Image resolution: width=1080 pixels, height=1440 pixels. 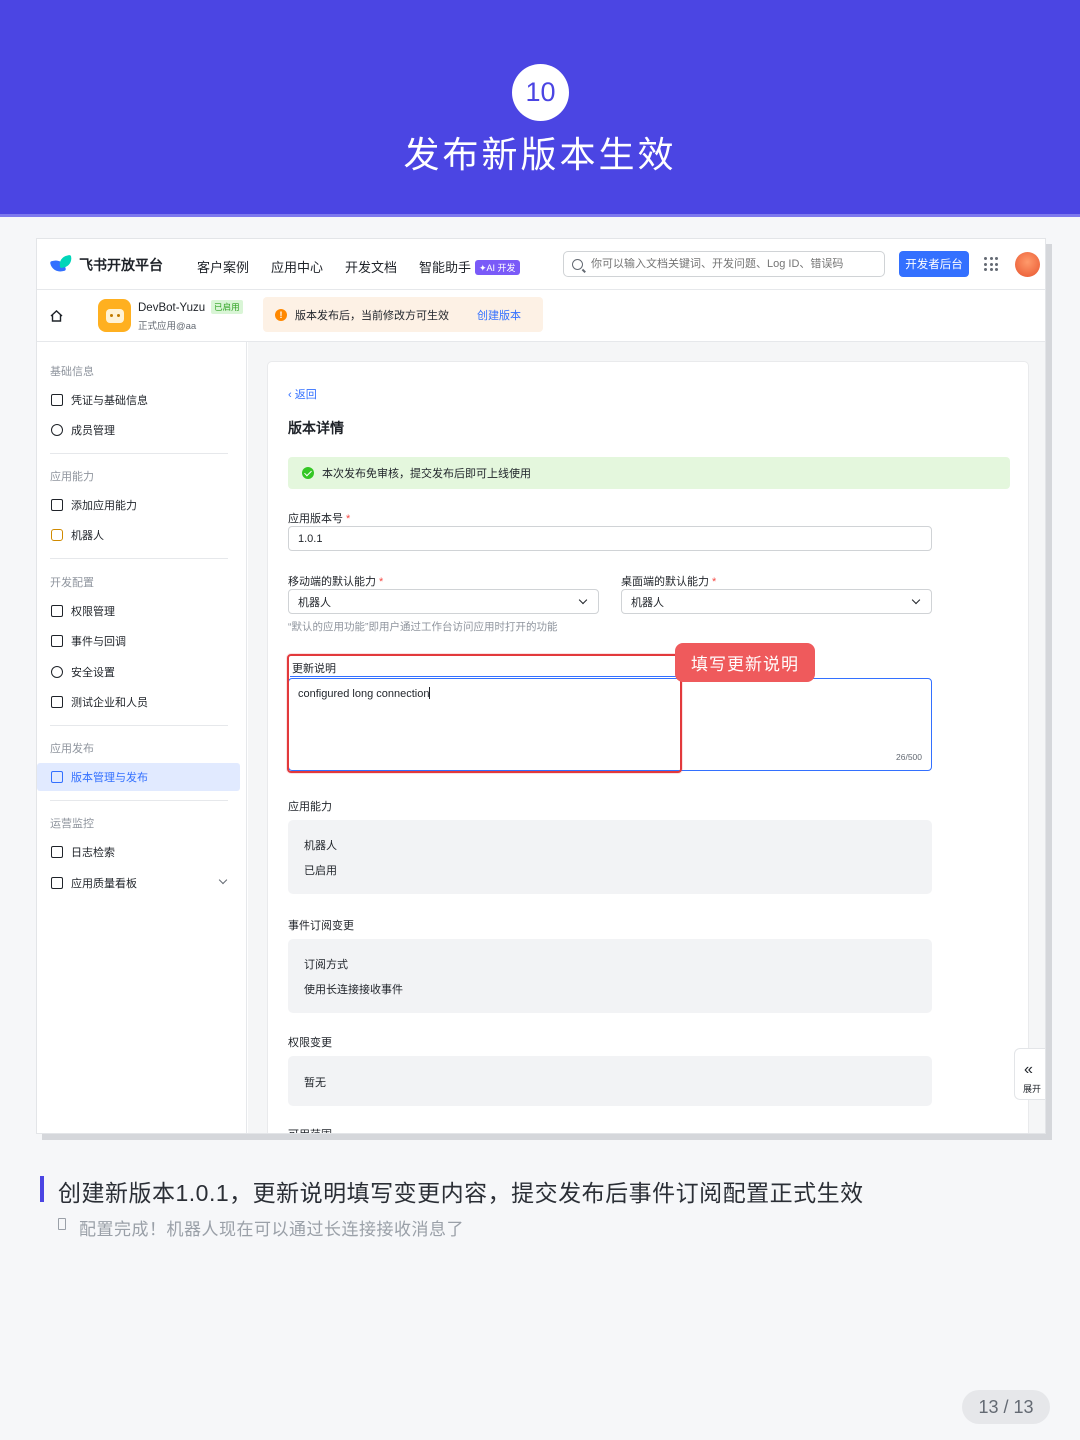 I want to click on sidebar-item-label: 应用质量看板, so click(x=104, y=884).